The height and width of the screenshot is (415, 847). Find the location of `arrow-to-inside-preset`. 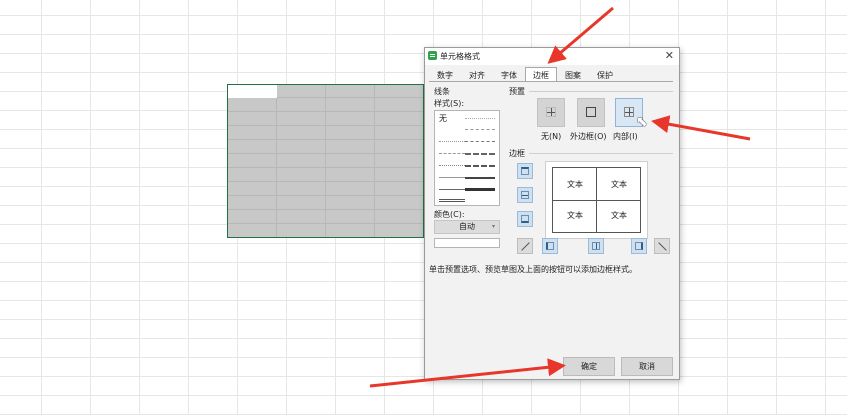

arrow-to-inside-preset is located at coordinates (701, 128).